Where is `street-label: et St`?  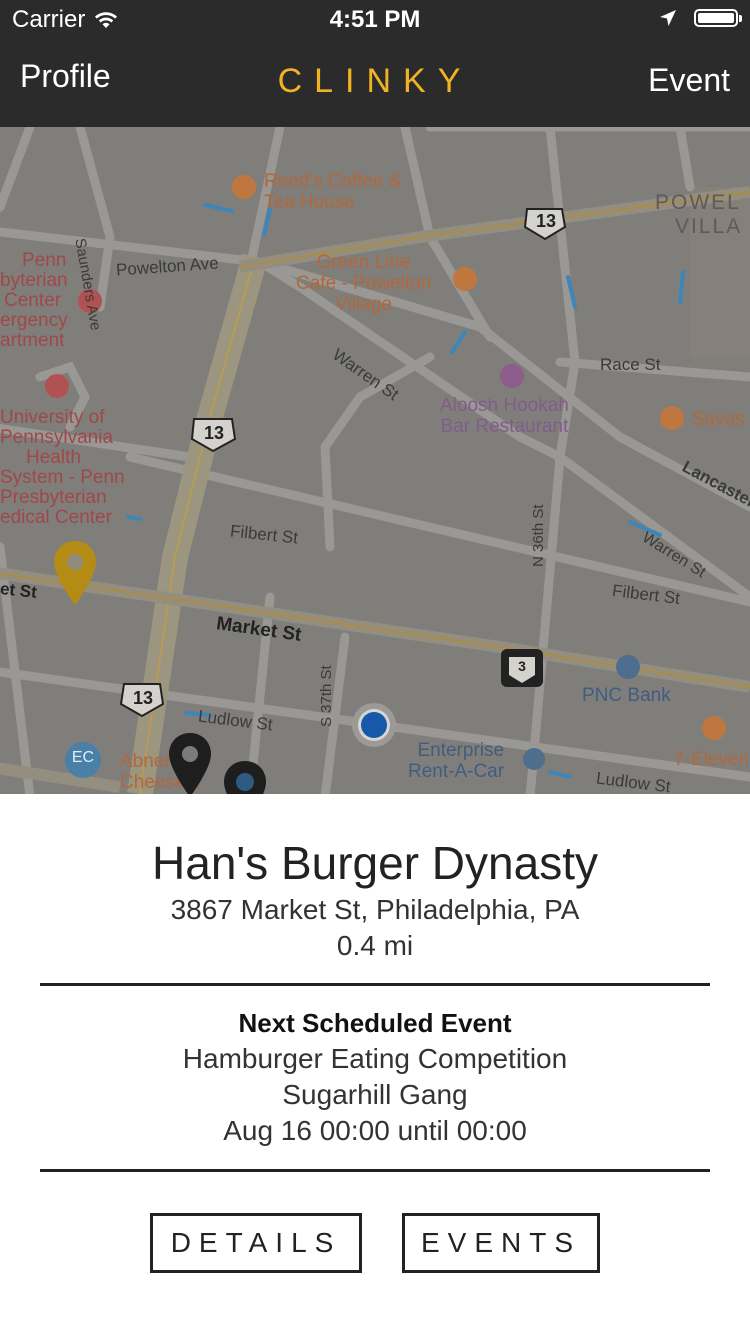
street-label: et St is located at coordinates (19, 590).